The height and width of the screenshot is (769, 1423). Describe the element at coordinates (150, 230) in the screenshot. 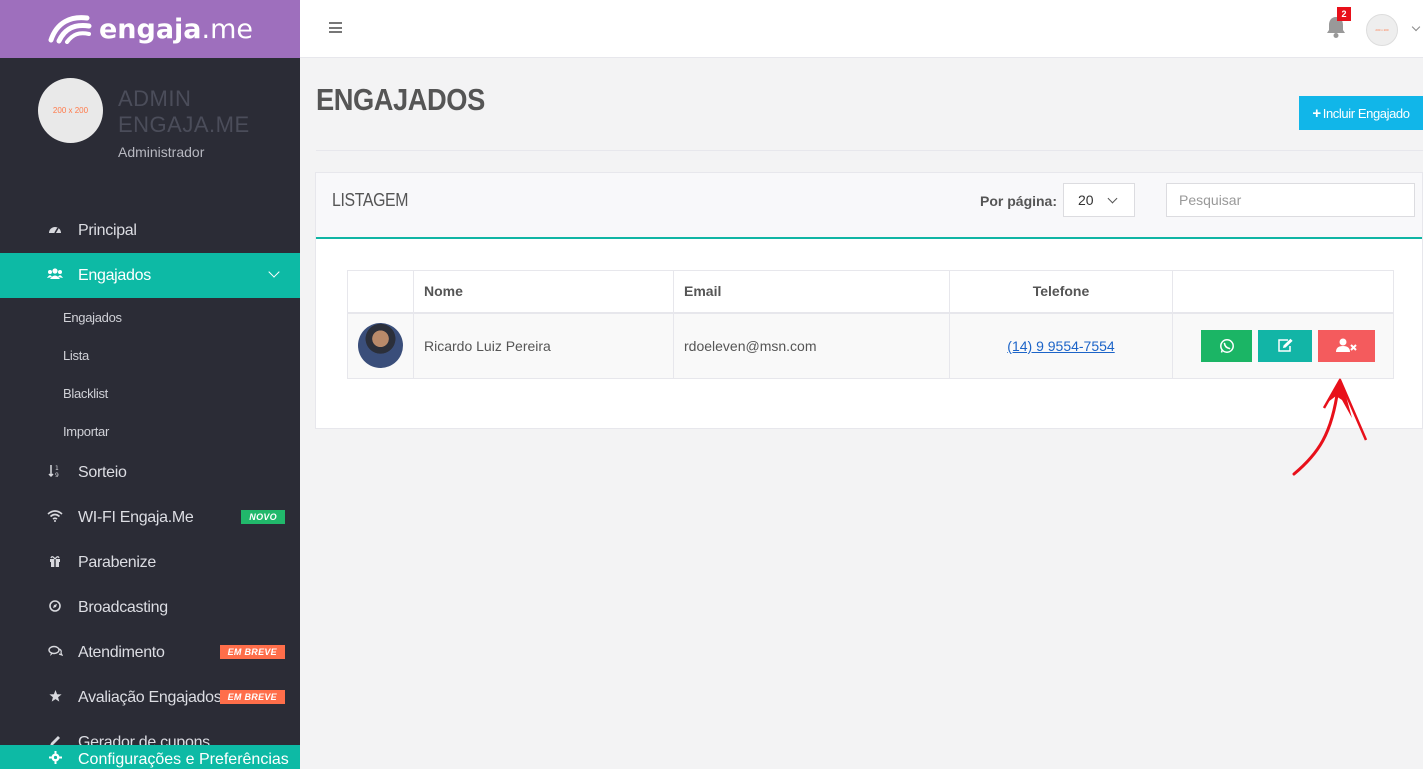

I see `sidebar-item-principal: Principal` at that location.